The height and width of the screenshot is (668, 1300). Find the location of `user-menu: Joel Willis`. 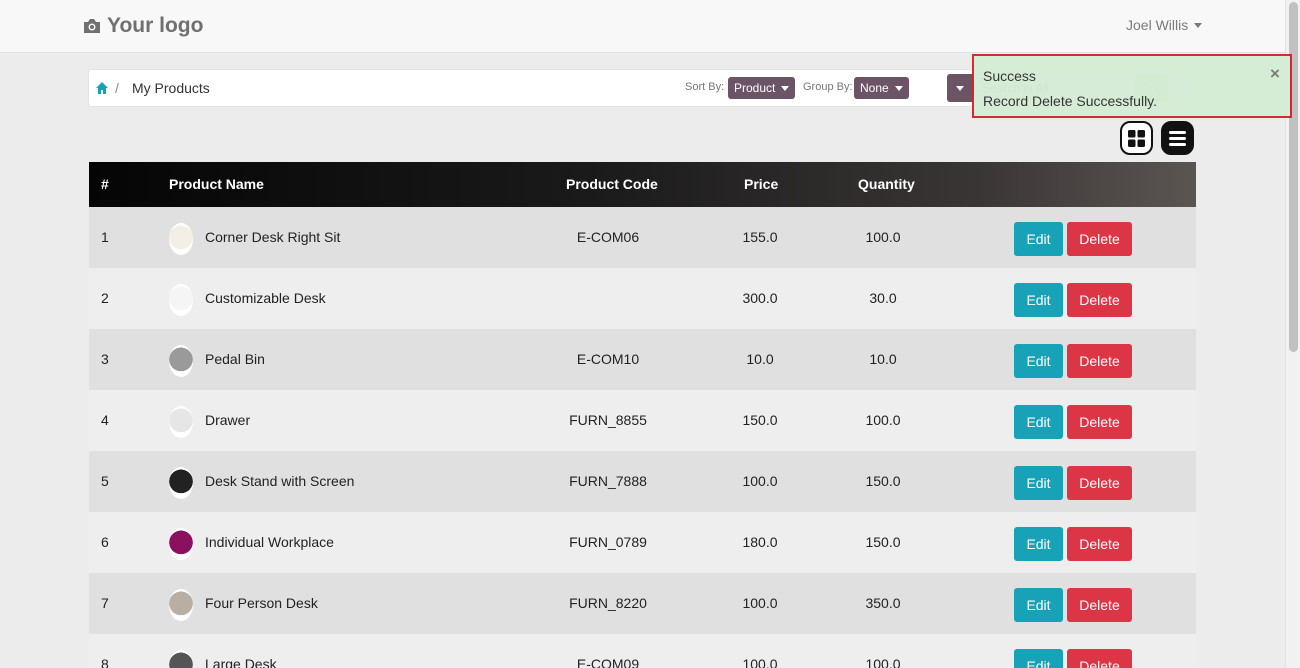

user-menu: Joel Willis is located at coordinates (1164, 25).